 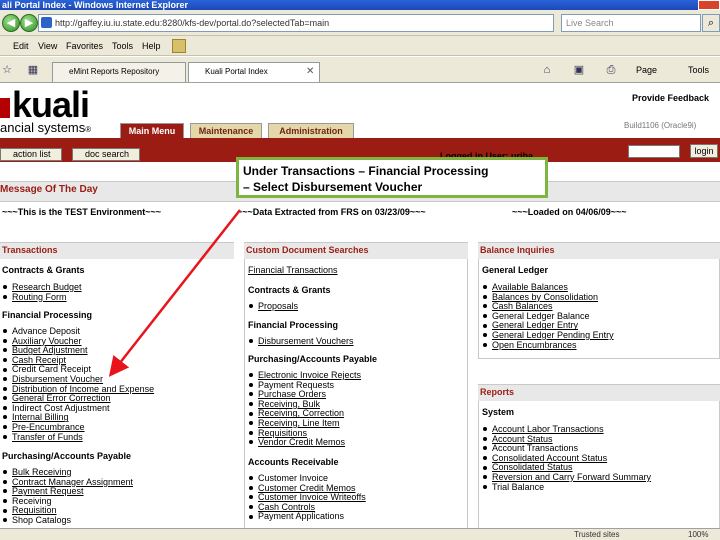 What do you see at coordinates (296, 385) in the screenshot?
I see `link-payment-requests: Payment Requests` at bounding box center [296, 385].